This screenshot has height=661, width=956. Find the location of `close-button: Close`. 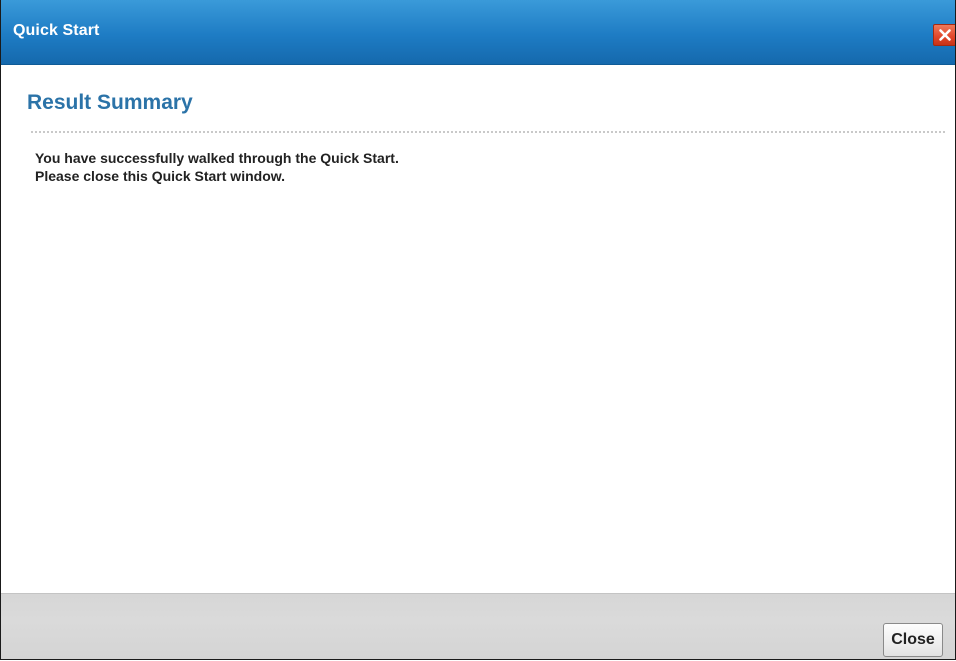

close-button: Close is located at coordinates (913, 640).